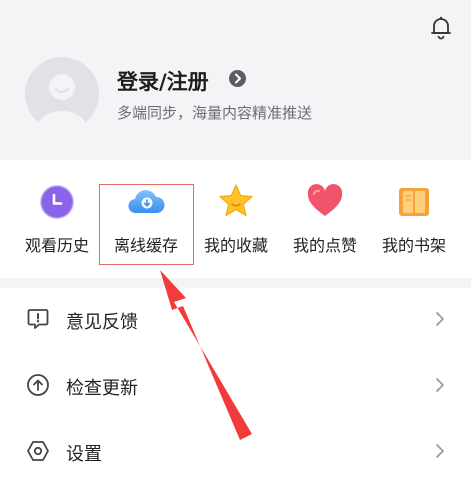 The height and width of the screenshot is (504, 471). What do you see at coordinates (38, 385) in the screenshot?
I see `update-arrow-icon` at bounding box center [38, 385].